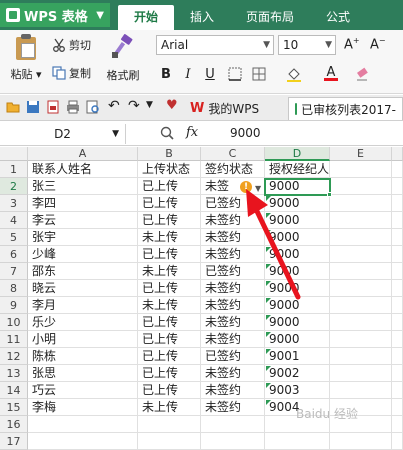 This screenshot has width=403, height=450. Describe the element at coordinates (307, 45) in the screenshot. I see `font-size-select: 10 ▼` at that location.